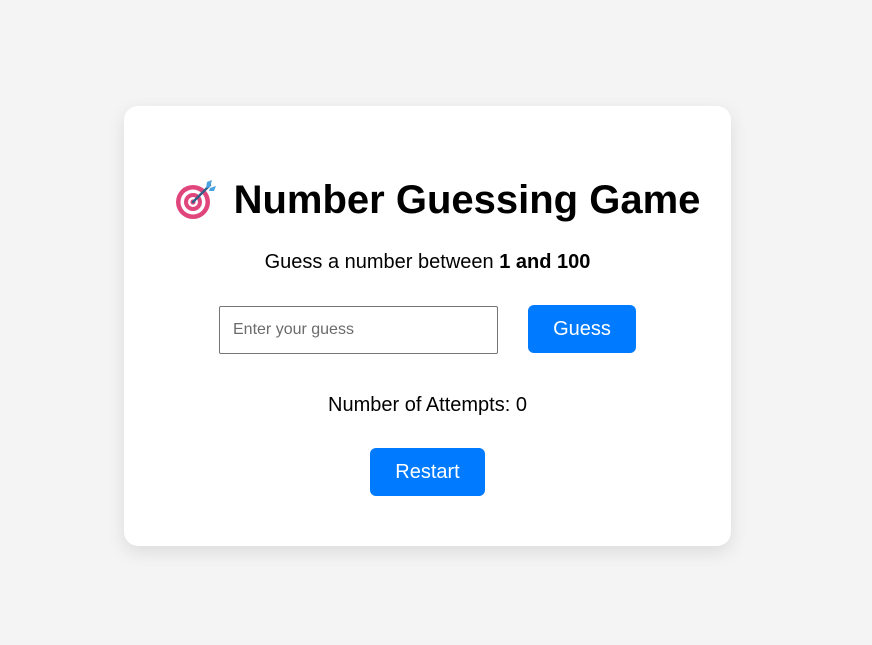 This screenshot has height=645, width=872. What do you see at coordinates (422, 405) in the screenshot?
I see `attempts-label: Number of Attempts:` at bounding box center [422, 405].